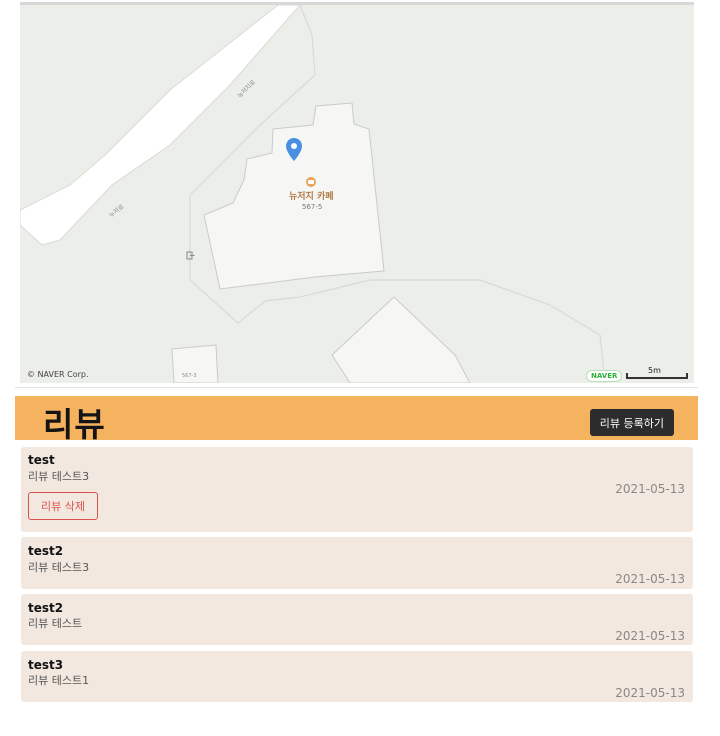 The image size is (720, 736). I want to click on small-building-label: 567-3, so click(189, 376).